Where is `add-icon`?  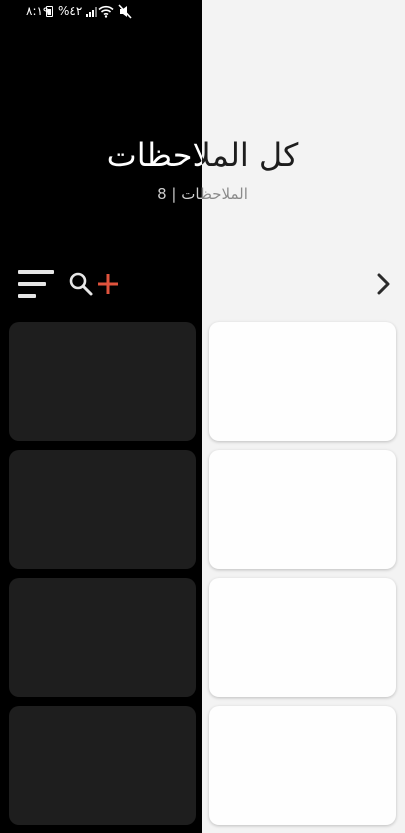
add-icon is located at coordinates (108, 284).